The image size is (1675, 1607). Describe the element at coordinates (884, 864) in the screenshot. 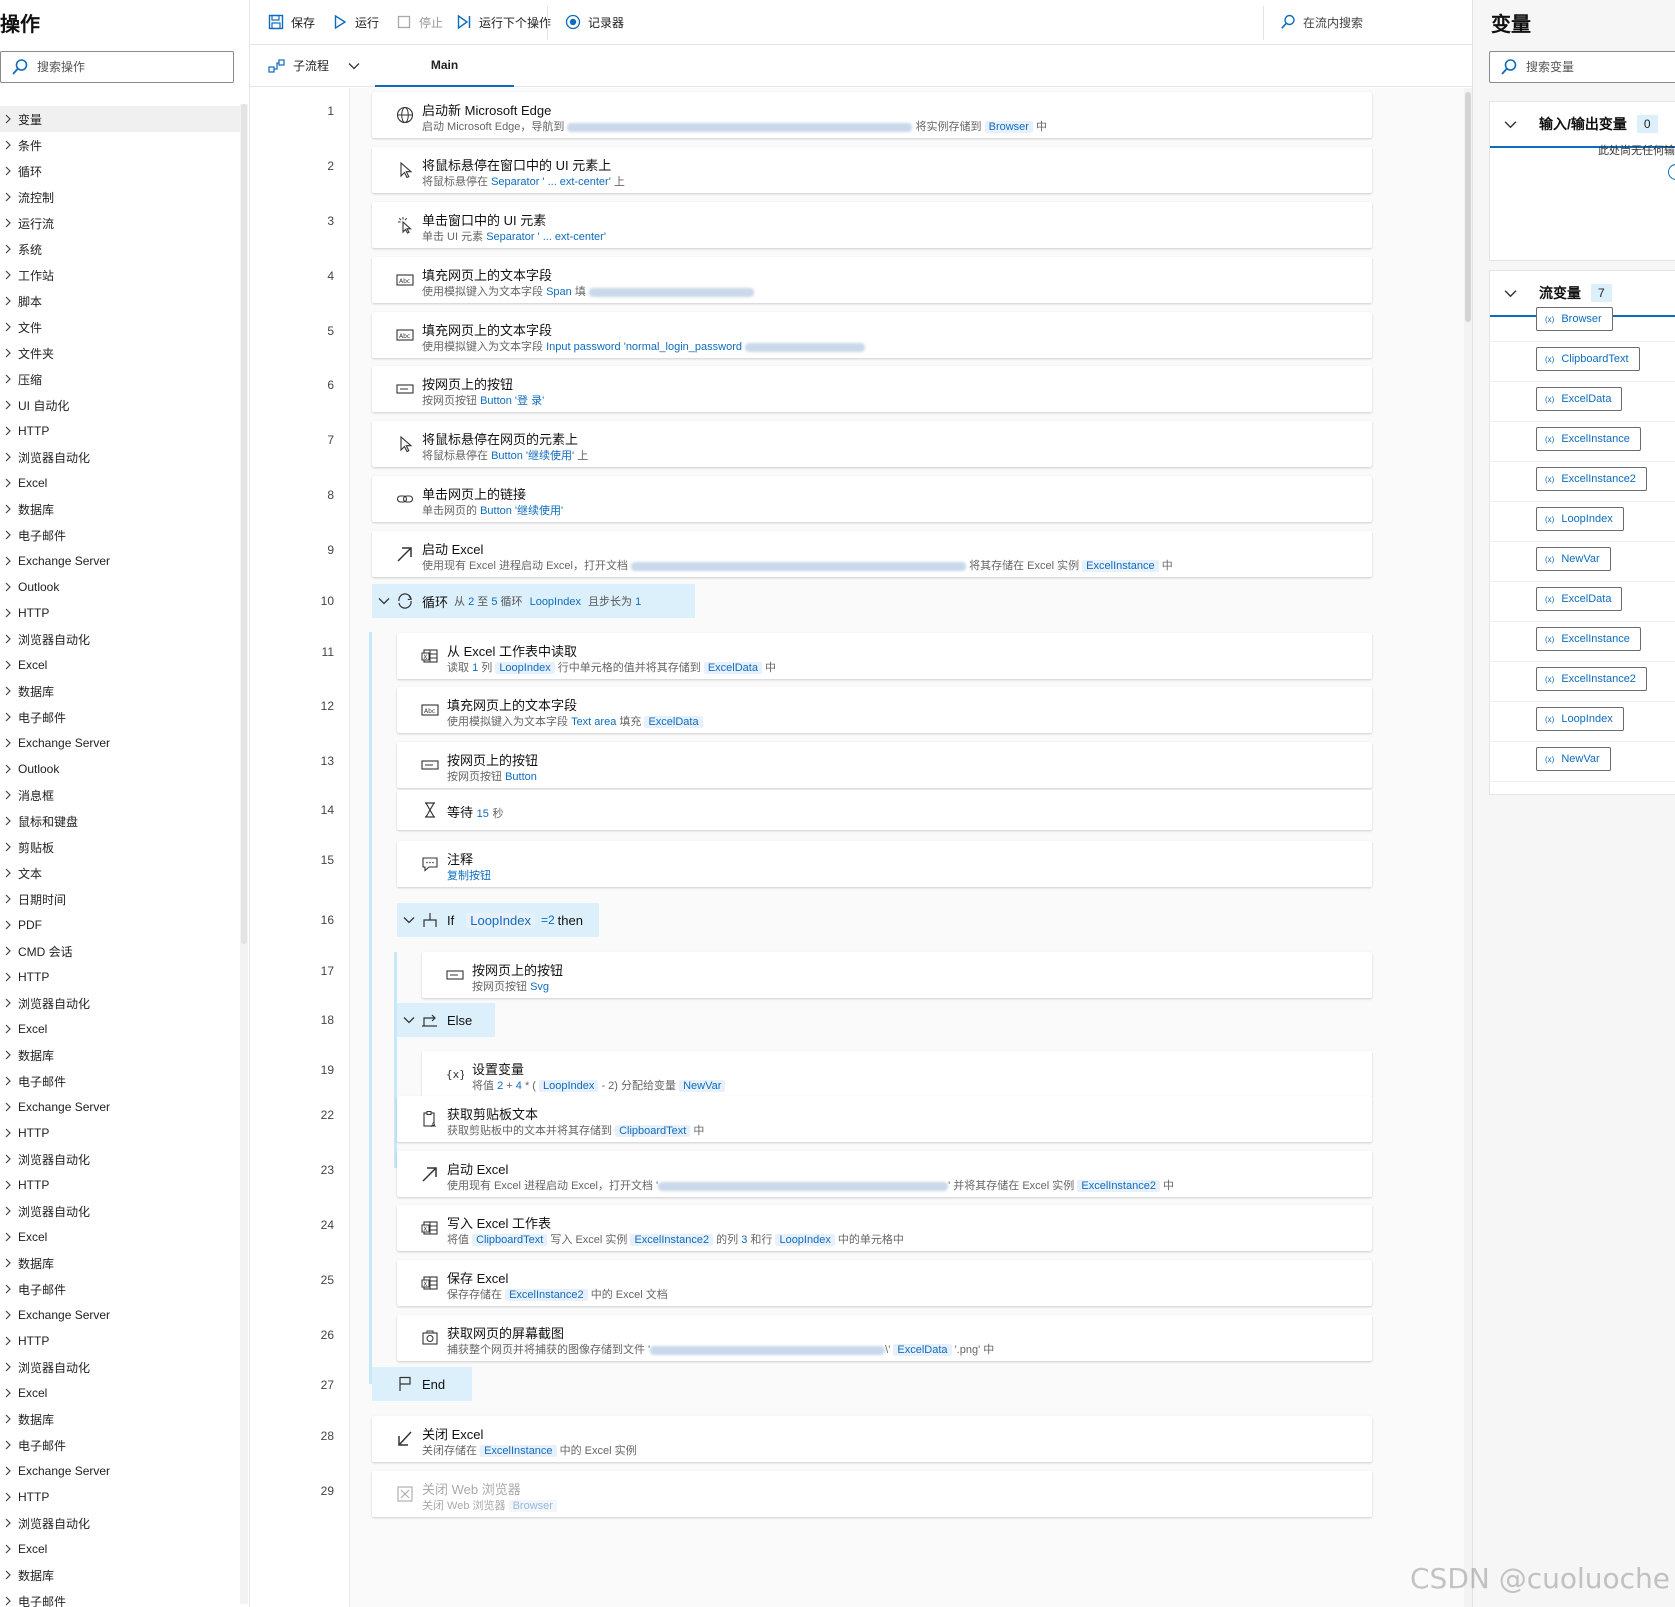

I see `action-comment: 注释 复制按钮` at that location.